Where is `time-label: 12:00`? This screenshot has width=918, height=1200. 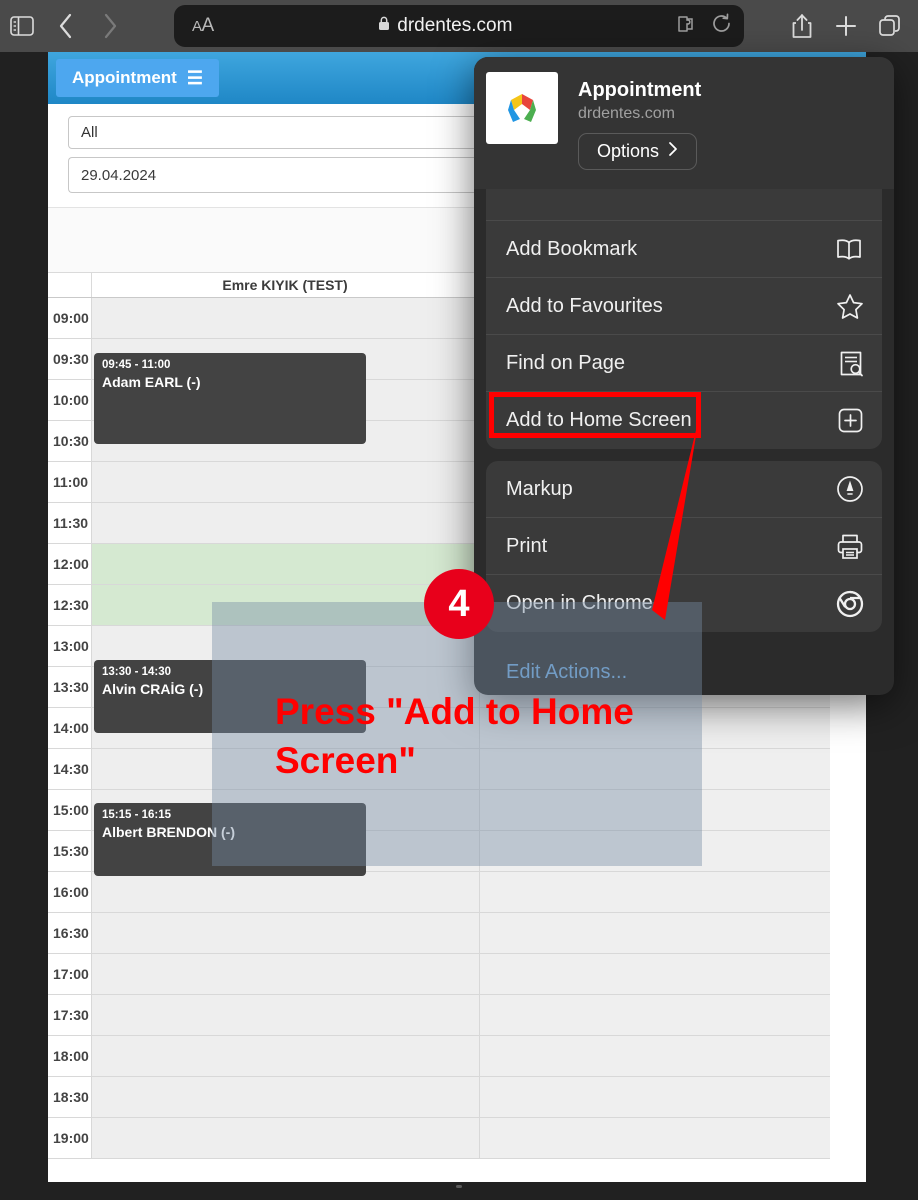 time-label: 12:00 is located at coordinates (70, 564).